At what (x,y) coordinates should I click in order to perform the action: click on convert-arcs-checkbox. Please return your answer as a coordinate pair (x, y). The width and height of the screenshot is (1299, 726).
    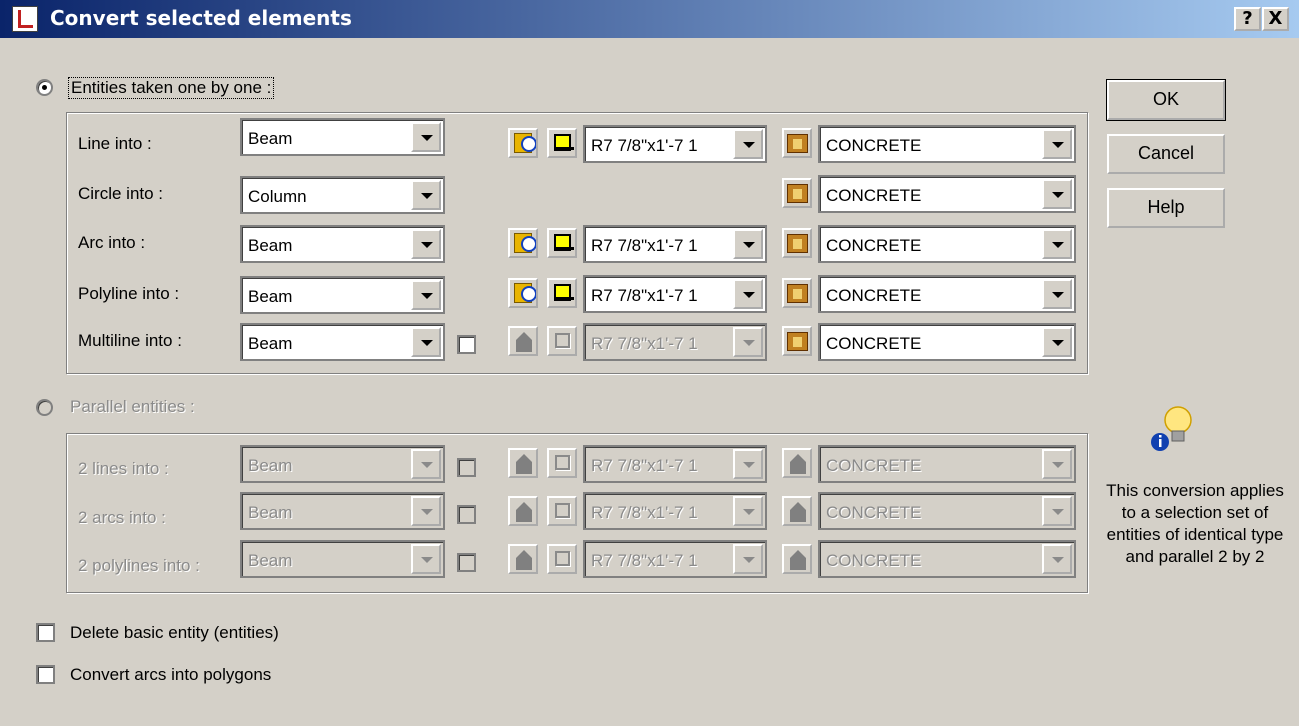
    Looking at the image, I should click on (45, 674).